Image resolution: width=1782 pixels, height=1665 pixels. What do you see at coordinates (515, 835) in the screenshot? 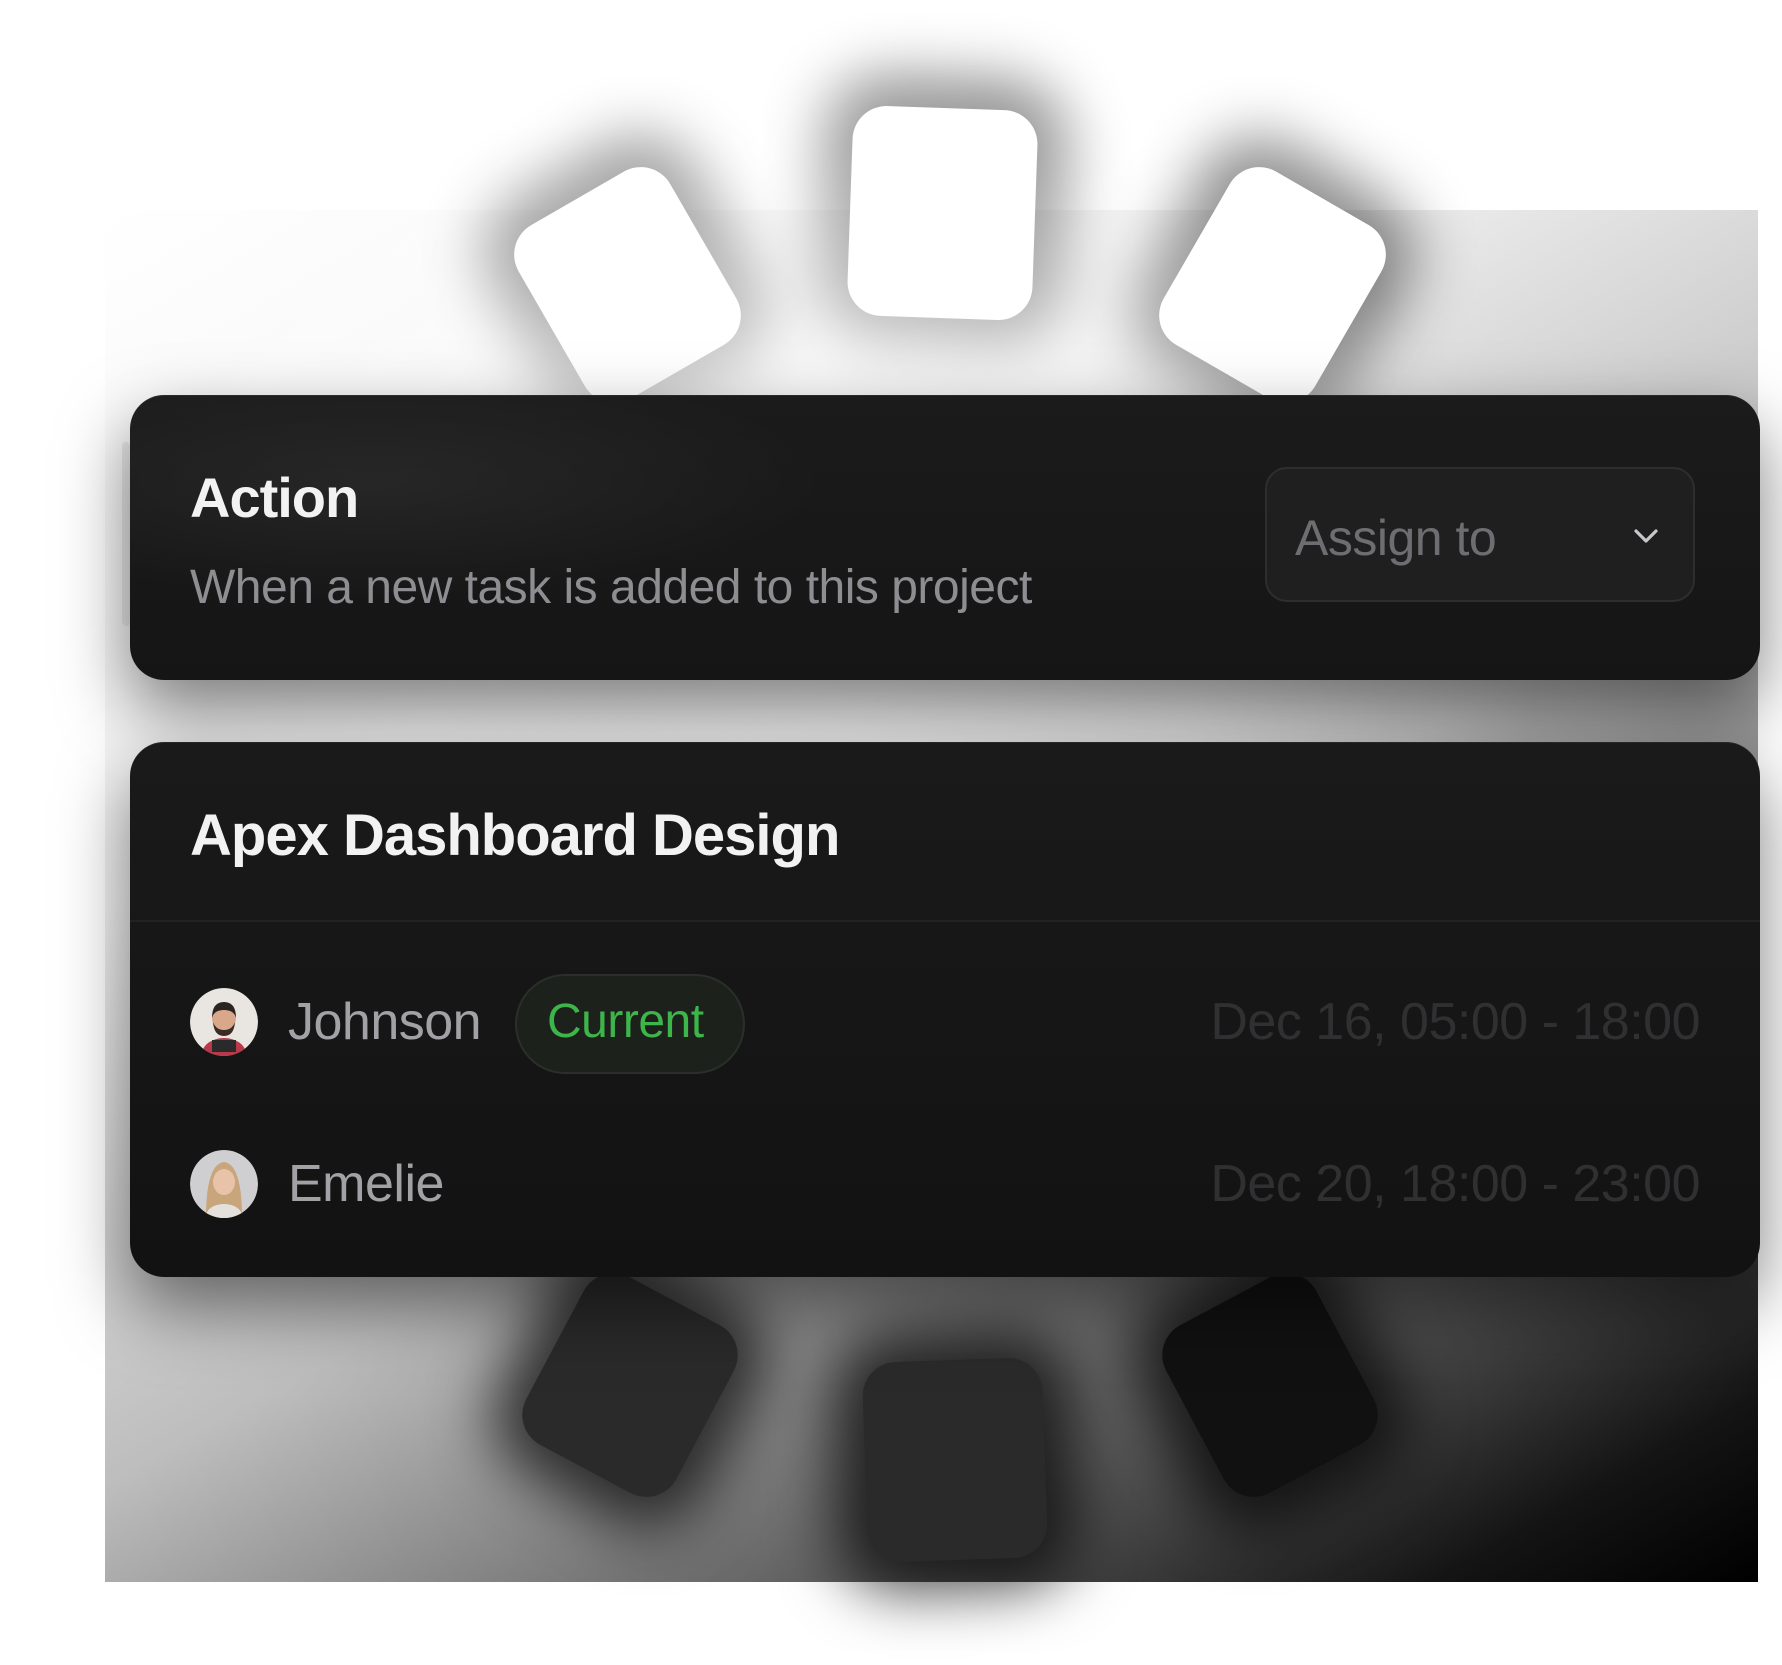
I see `project-title: Apex Dashboard Design` at bounding box center [515, 835].